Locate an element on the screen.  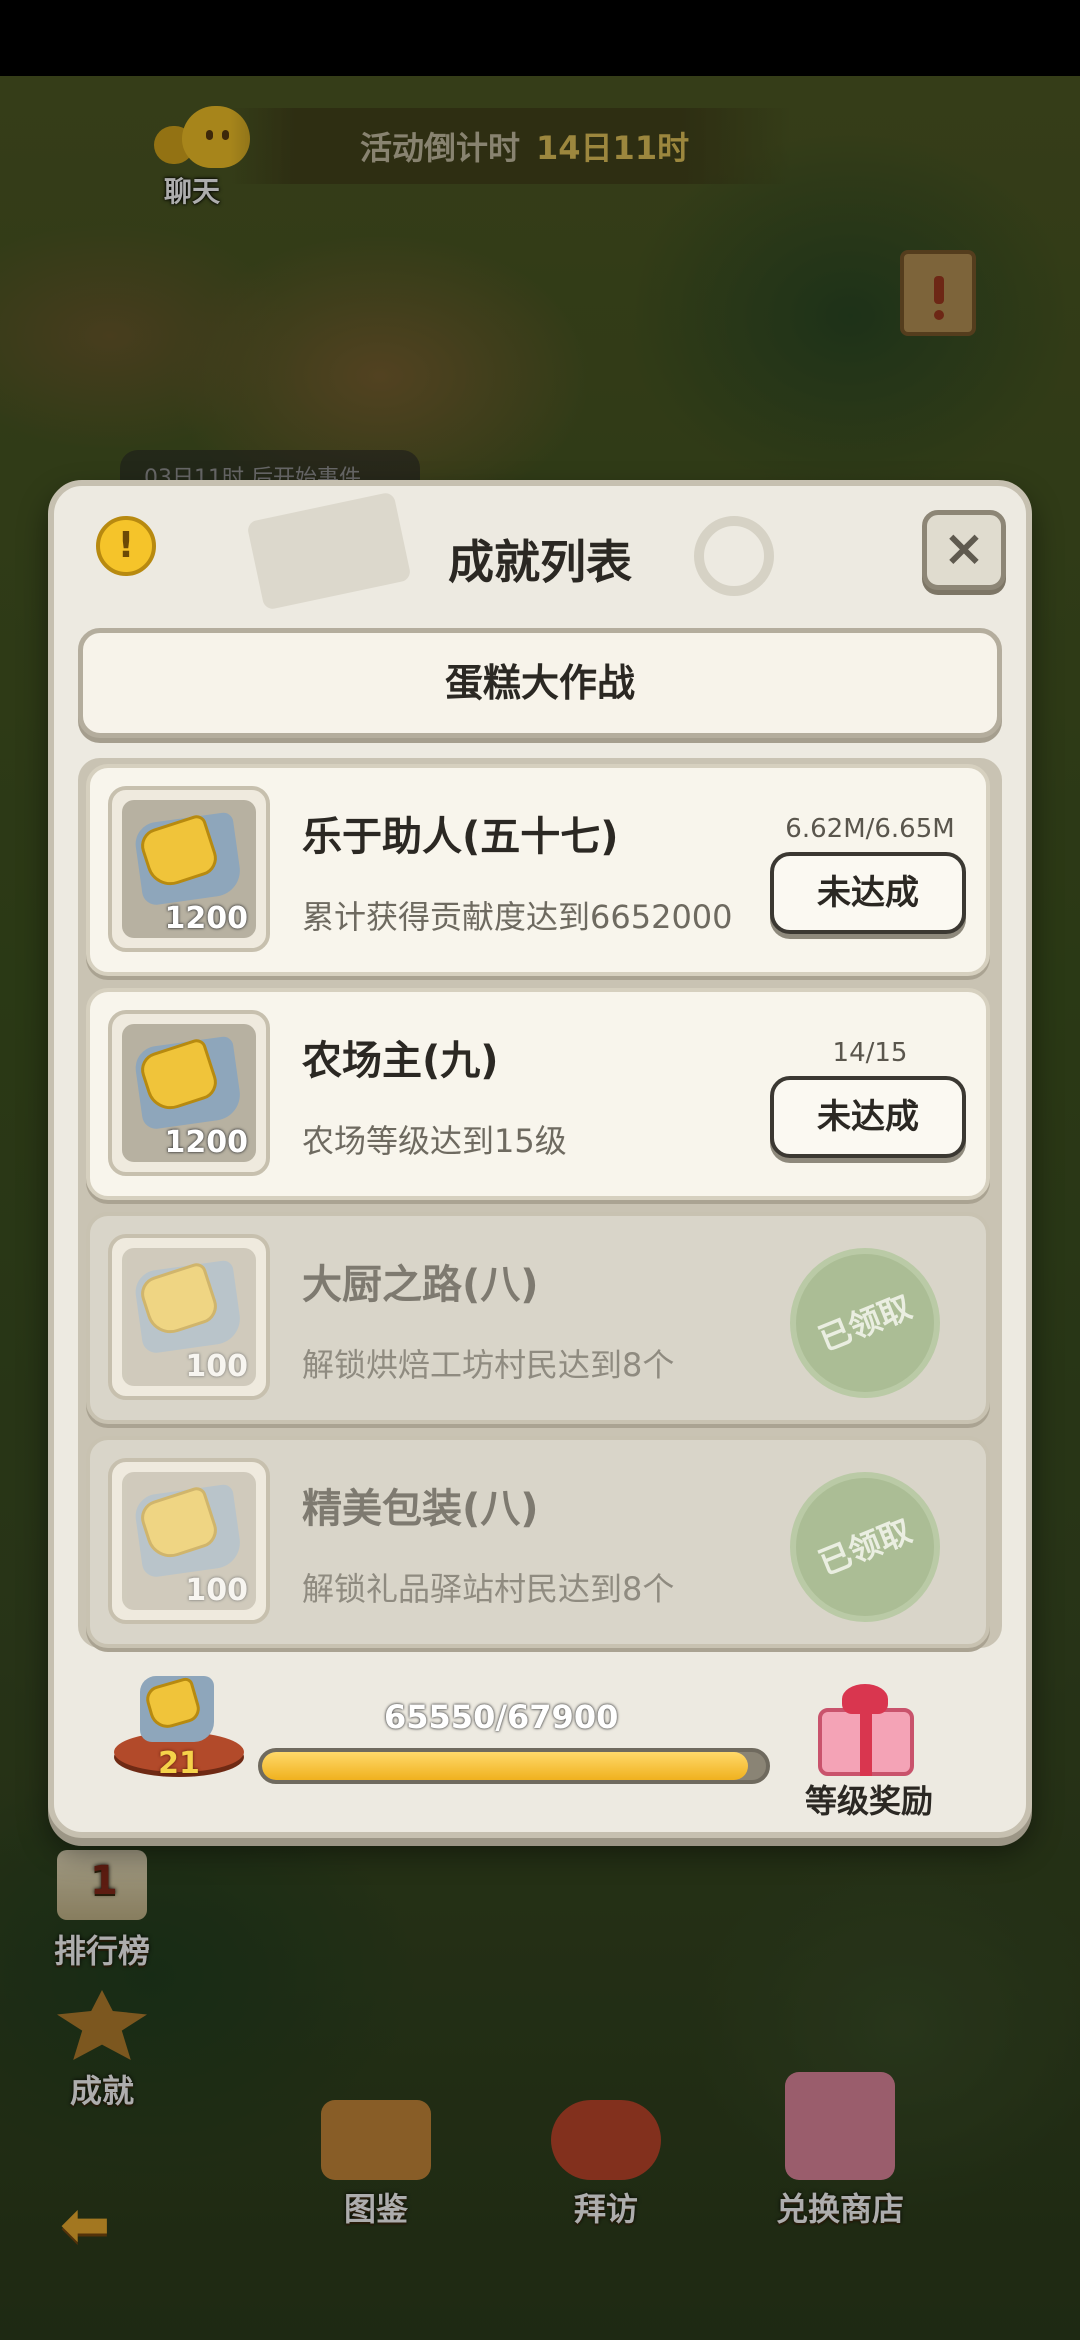
achievement-item: 1200 农场主(九) 农场等级达到15级 14/15 未达成 is located at coordinates (538, 1094).